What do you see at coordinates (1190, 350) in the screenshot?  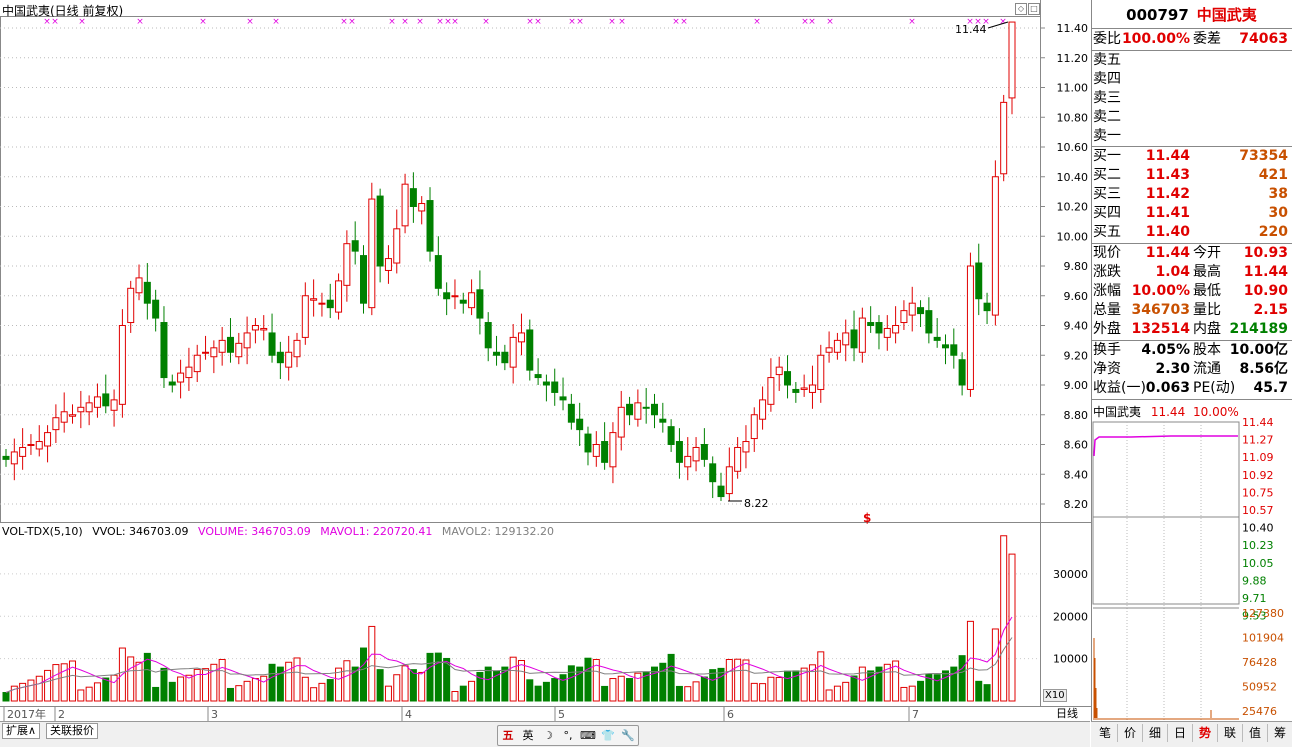 I see `fund-row: 换手 4.05% 股本 10.00亿` at bounding box center [1190, 350].